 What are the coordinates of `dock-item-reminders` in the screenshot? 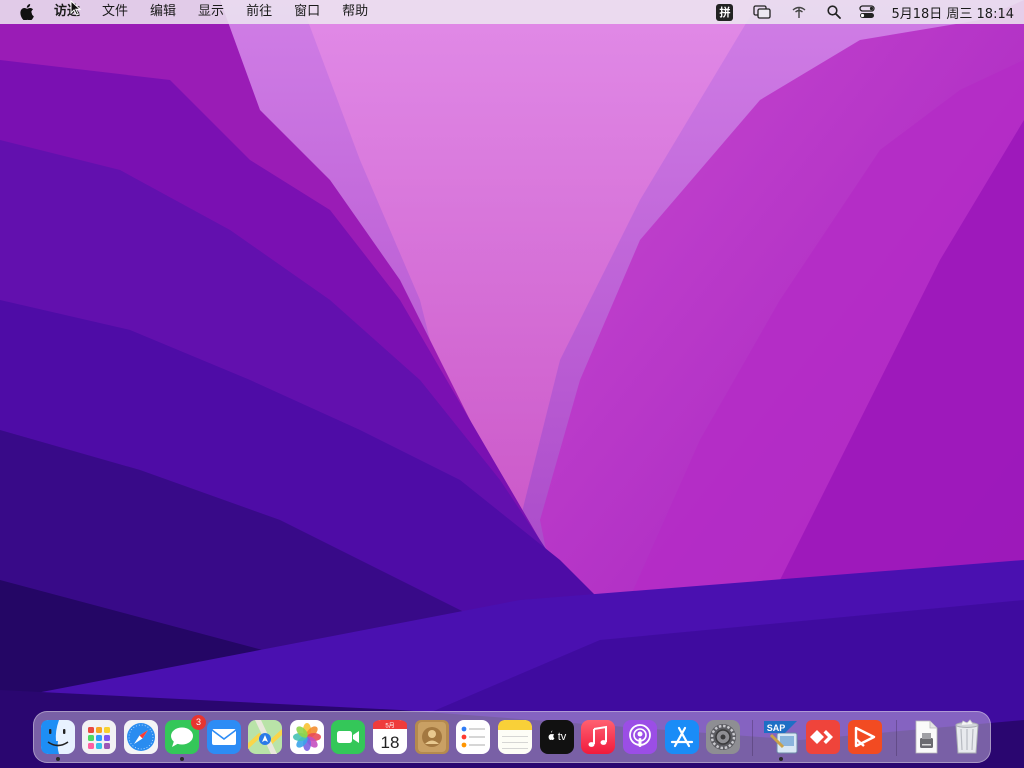 It's located at (473, 737).